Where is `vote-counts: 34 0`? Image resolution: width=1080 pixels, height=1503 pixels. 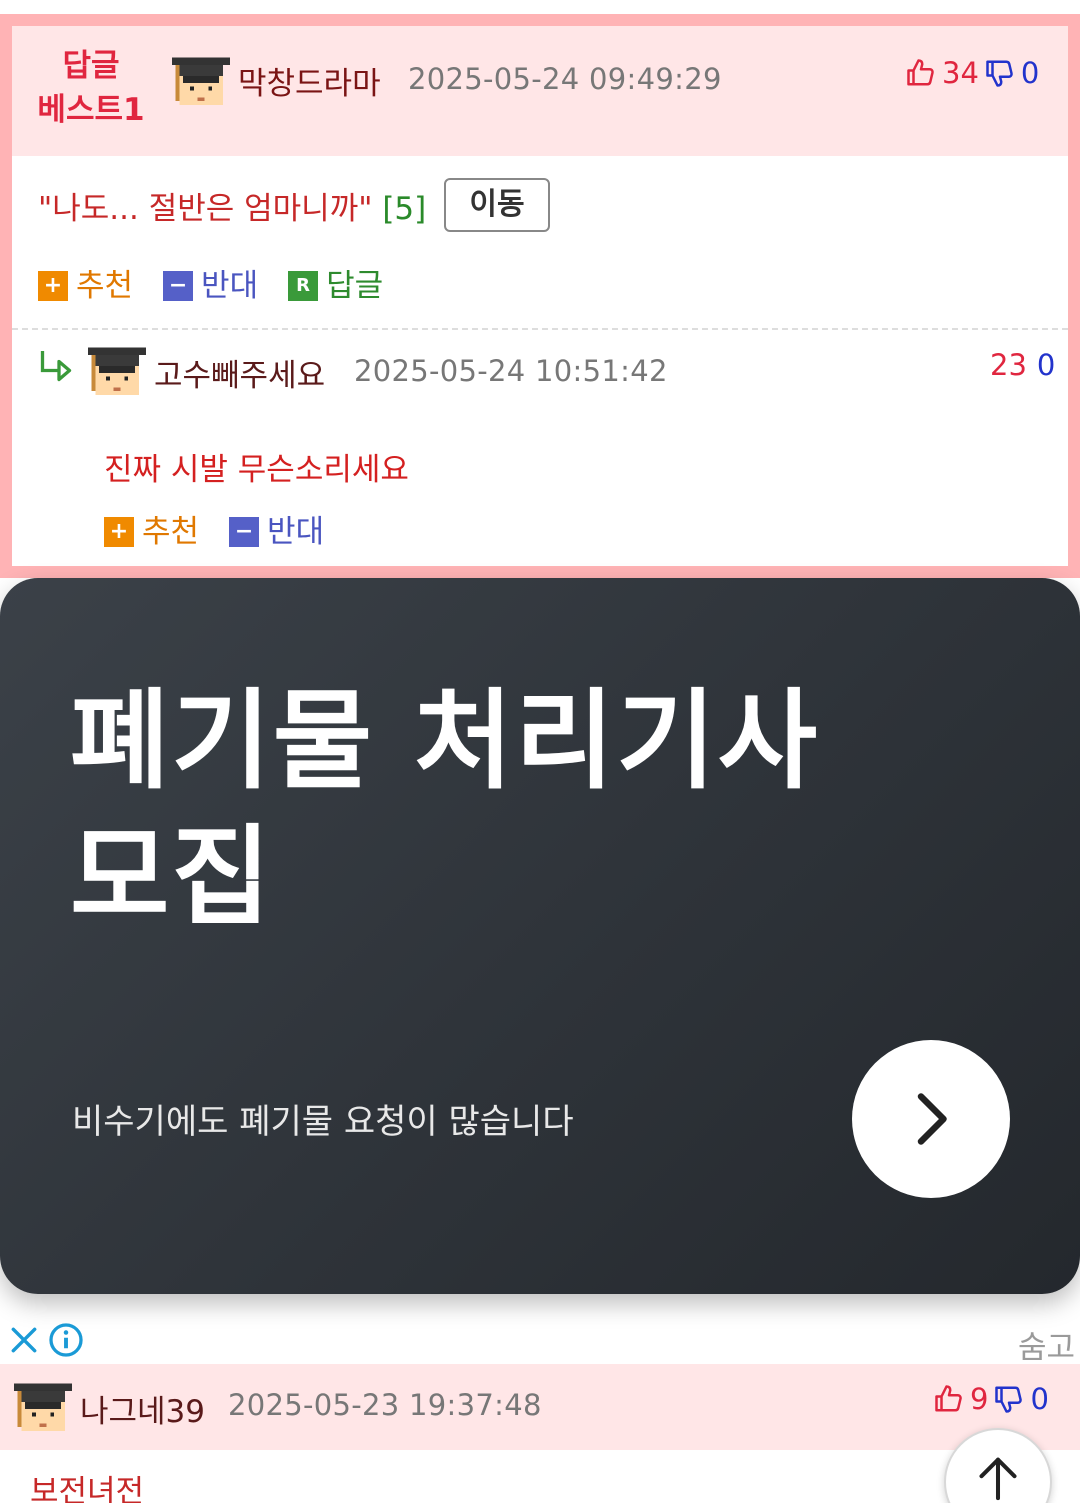 vote-counts: 34 0 is located at coordinates (972, 73).